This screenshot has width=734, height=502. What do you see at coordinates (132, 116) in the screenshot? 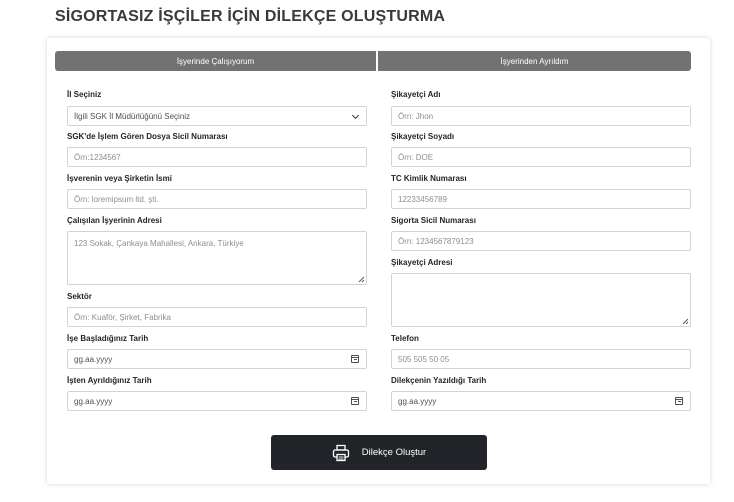
I see `province-select-value: İlgili SGK İl Müdürlüğünü Seçiniz` at bounding box center [132, 116].